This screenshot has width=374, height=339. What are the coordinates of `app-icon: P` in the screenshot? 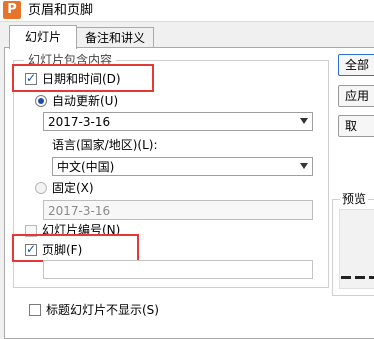 It's located at (12, 10).